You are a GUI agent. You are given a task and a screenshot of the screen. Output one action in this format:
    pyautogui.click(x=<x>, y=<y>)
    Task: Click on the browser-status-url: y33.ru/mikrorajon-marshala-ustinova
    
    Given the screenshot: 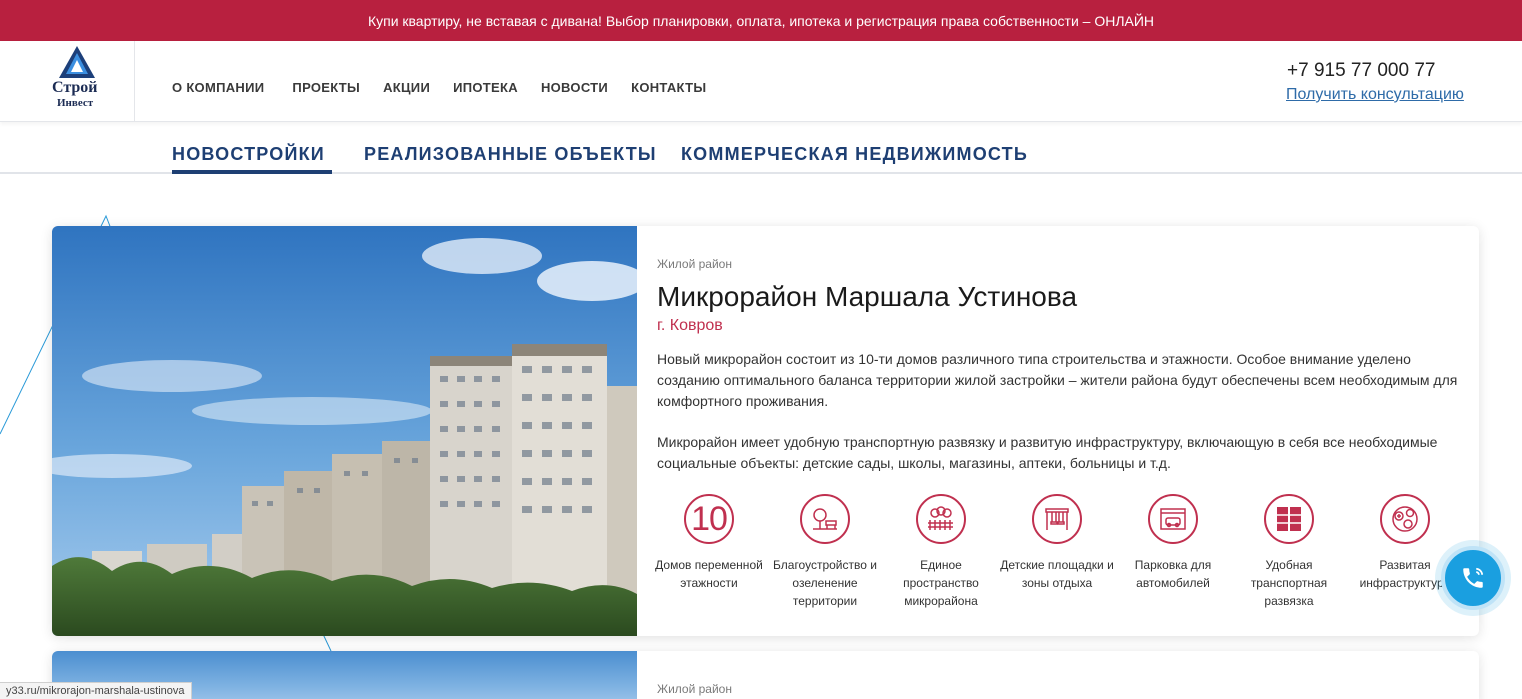 What is the action you would take?
    pyautogui.click(x=96, y=690)
    